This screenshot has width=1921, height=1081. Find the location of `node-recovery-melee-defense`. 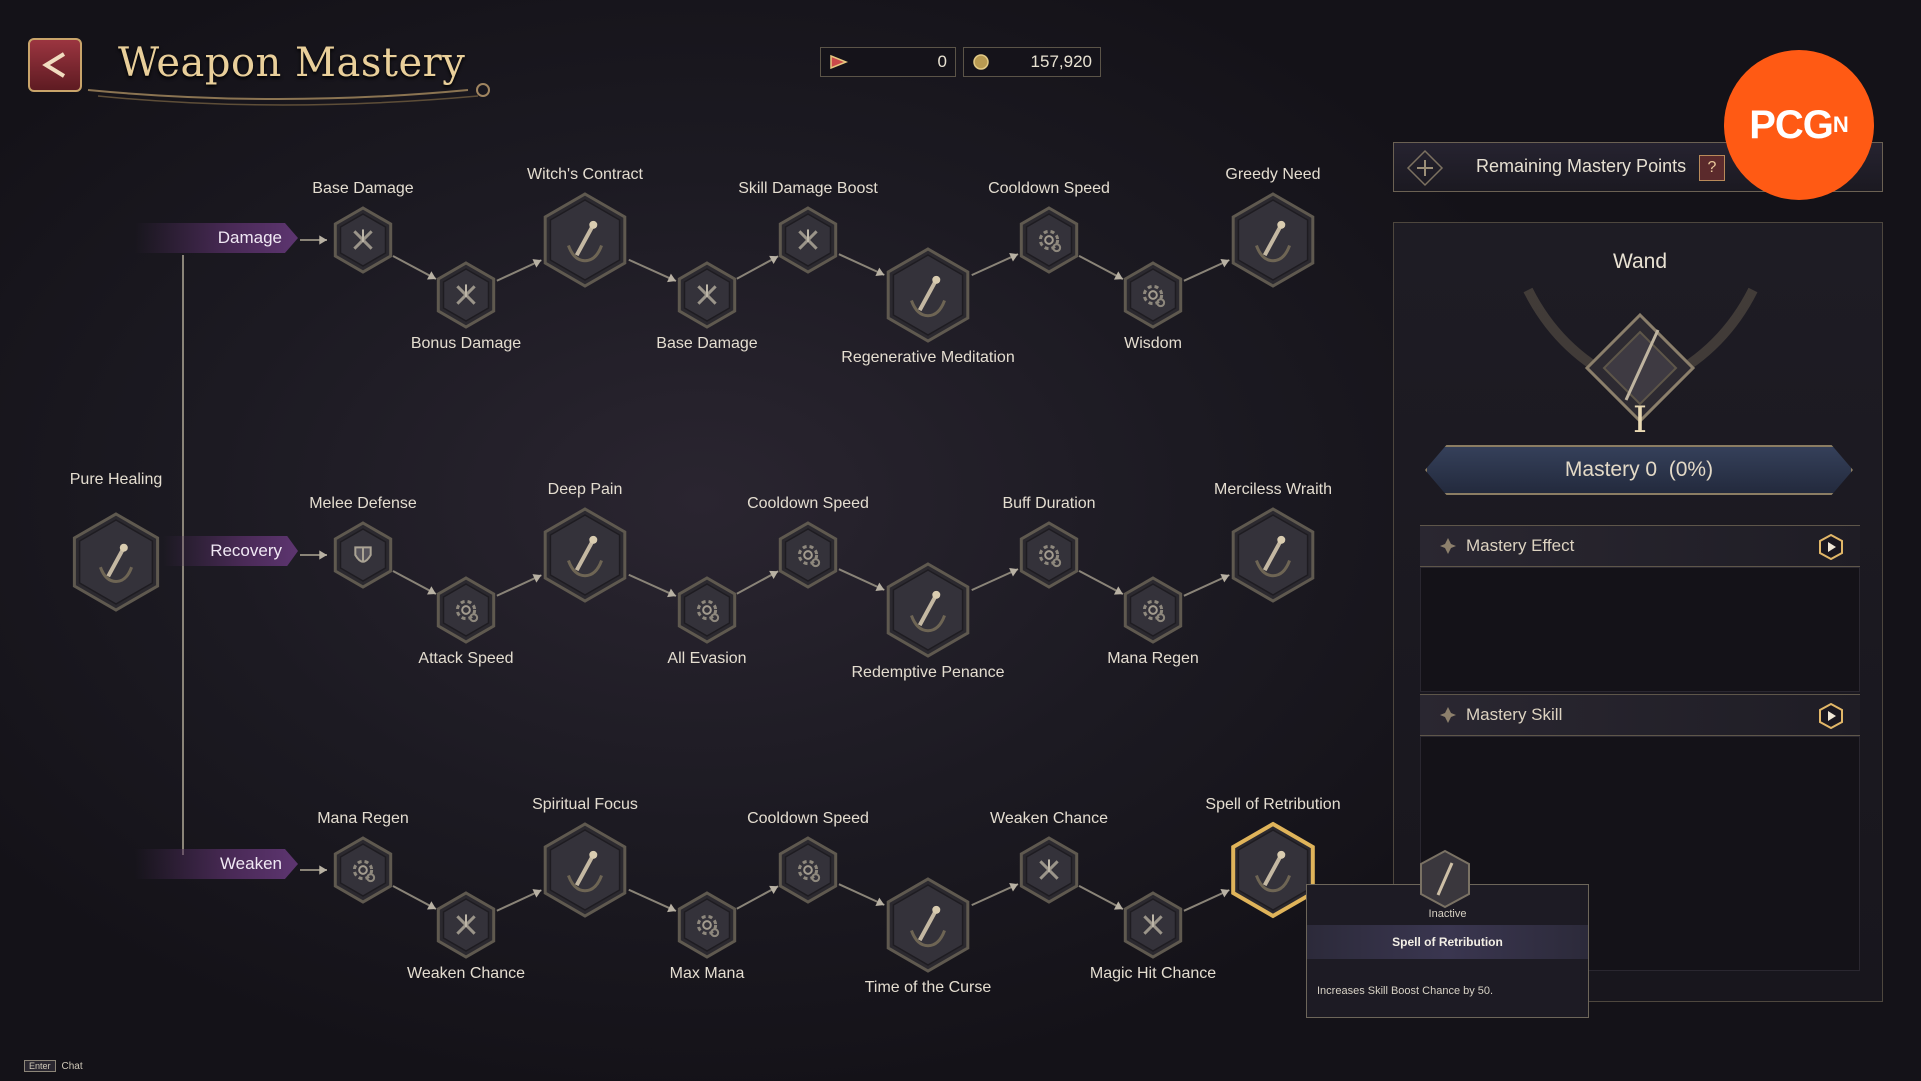

node-recovery-melee-defense is located at coordinates (363, 555).